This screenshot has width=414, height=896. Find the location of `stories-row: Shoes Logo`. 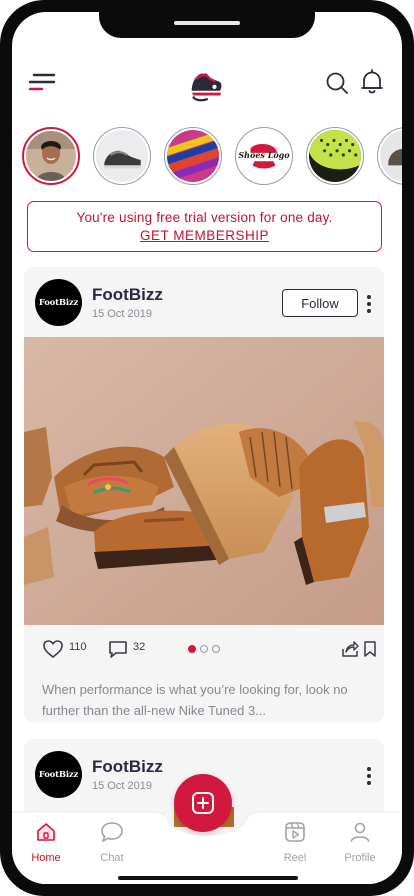

stories-row: Shoes Logo is located at coordinates (207, 156).